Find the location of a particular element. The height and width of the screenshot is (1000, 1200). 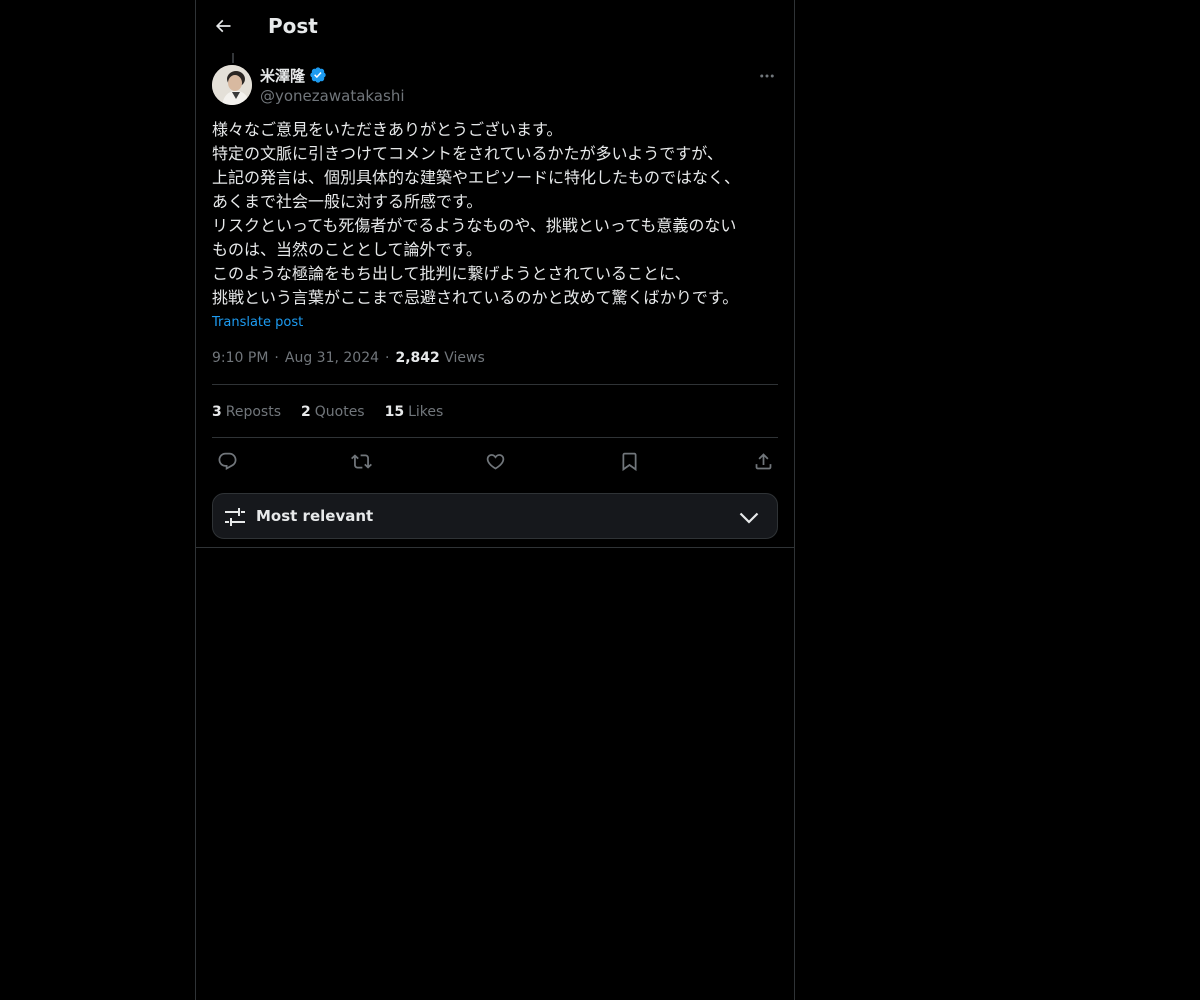

like-icon is located at coordinates (495, 461).